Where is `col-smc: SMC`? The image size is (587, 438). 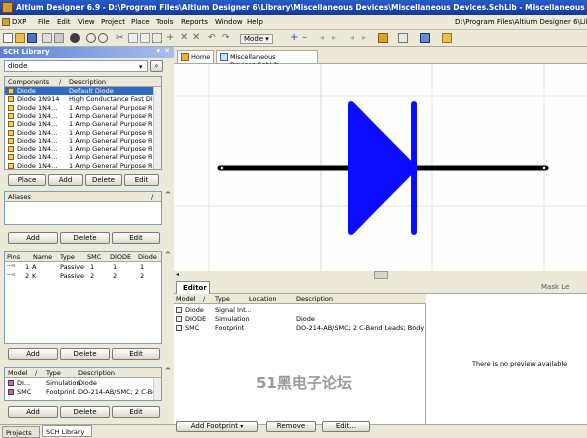 col-smc: SMC is located at coordinates (94, 257).